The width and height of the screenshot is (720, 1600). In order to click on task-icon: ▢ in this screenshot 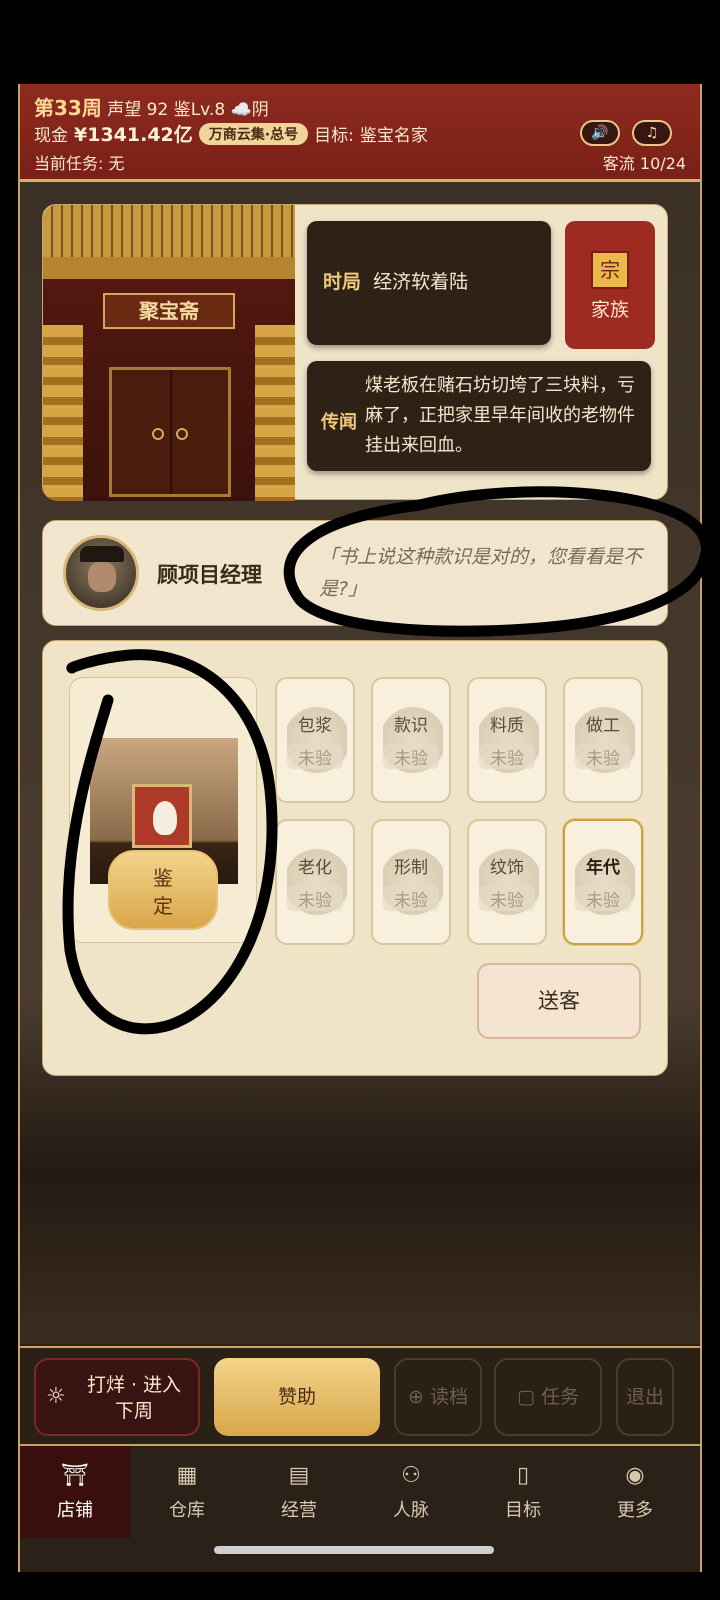, I will do `click(528, 1397)`.